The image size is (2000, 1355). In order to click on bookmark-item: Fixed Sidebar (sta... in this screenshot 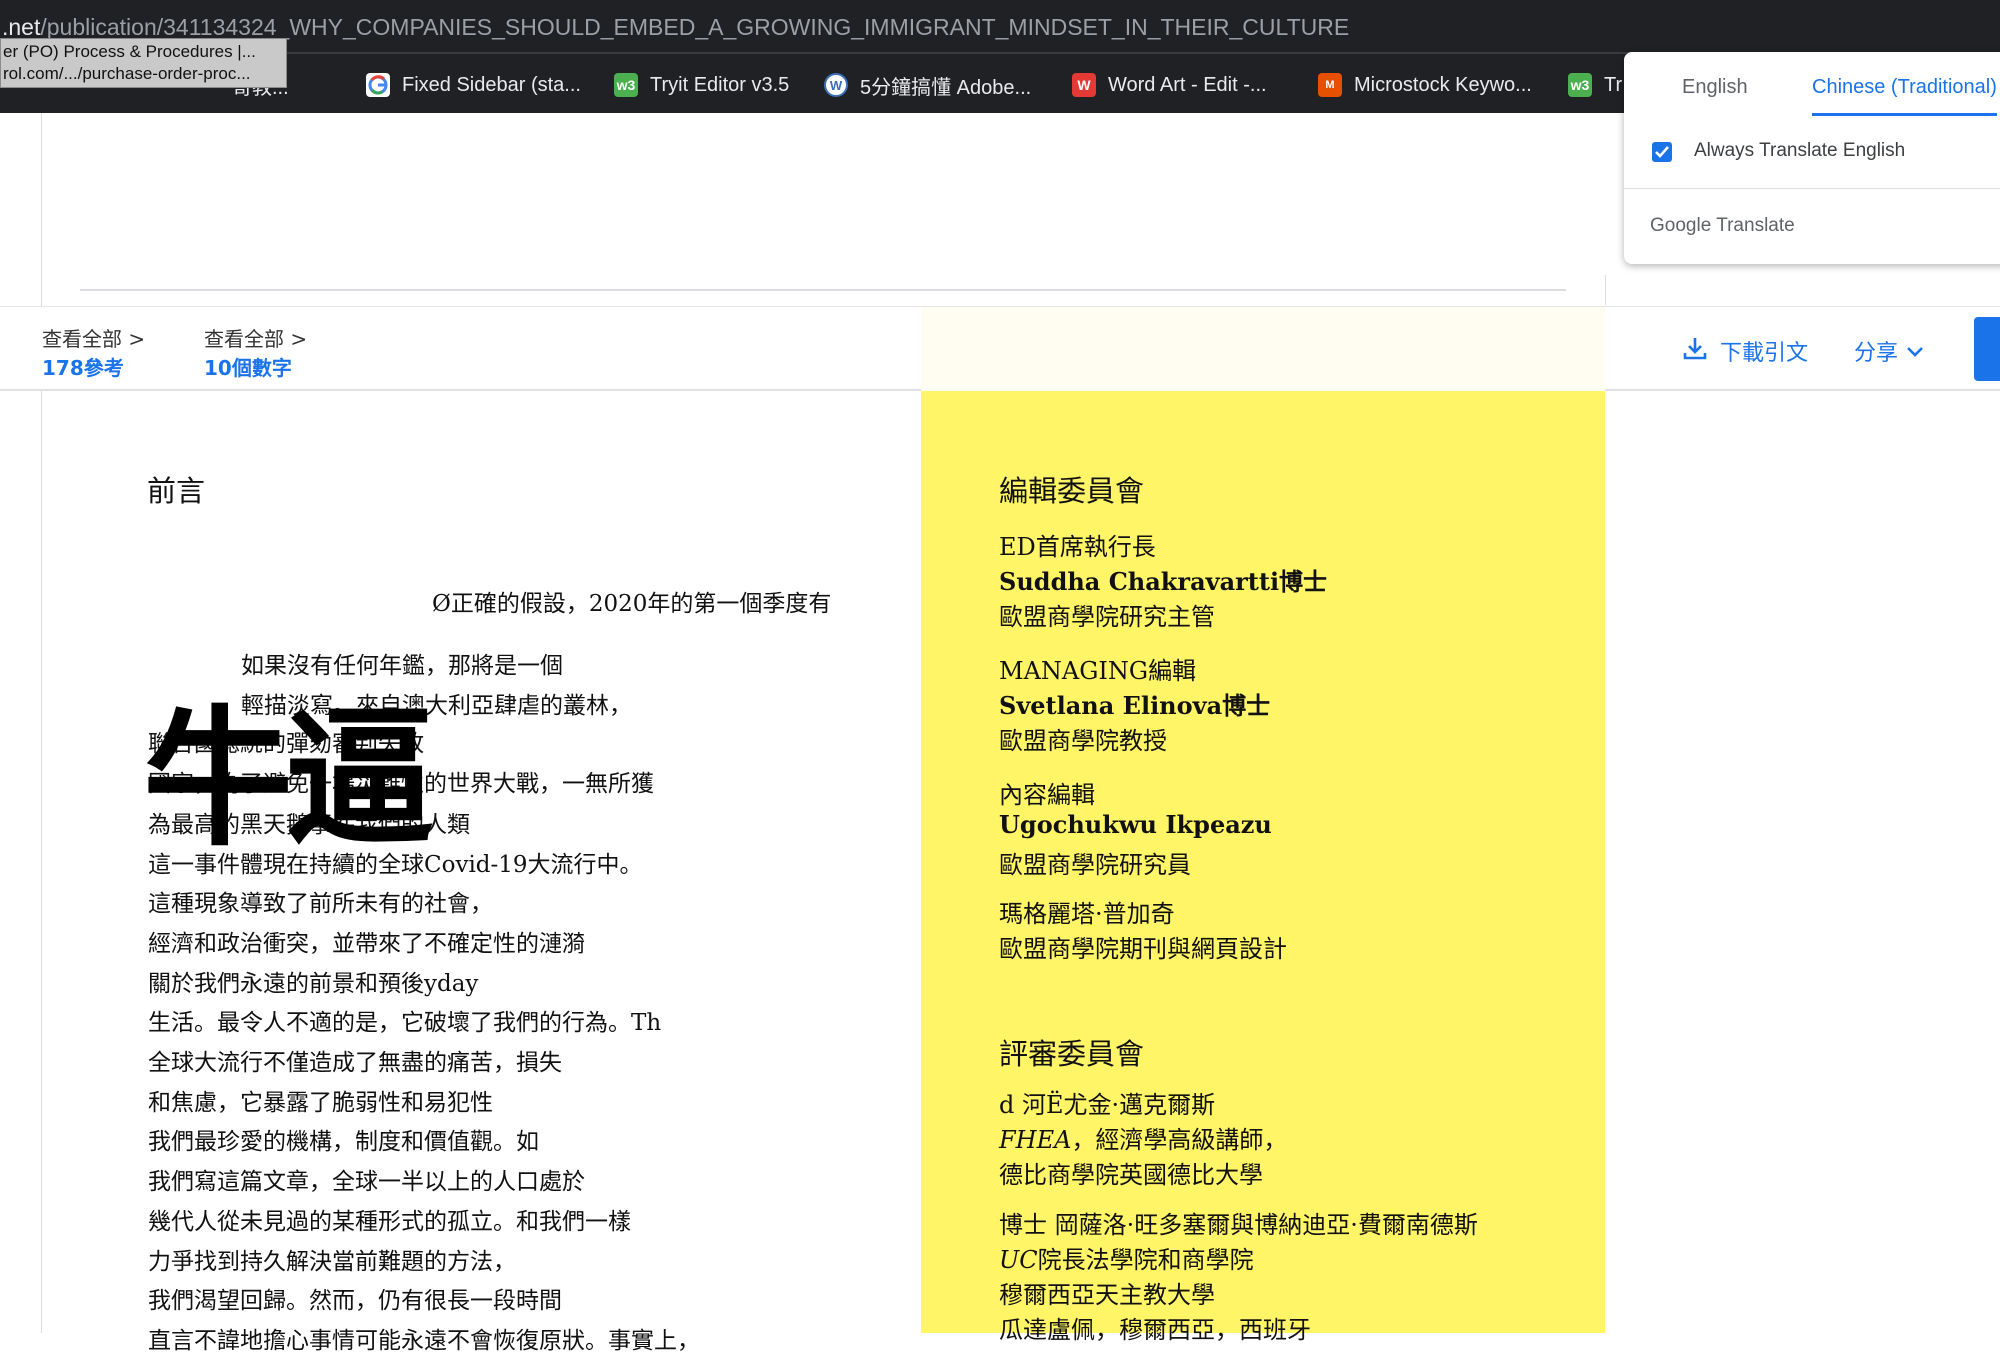, I will do `click(473, 85)`.